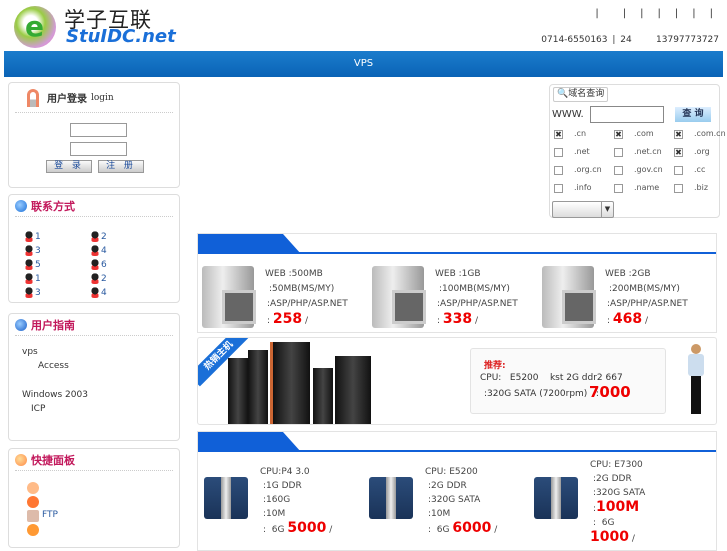  Describe the element at coordinates (588, 169) in the screenshot. I see `extension-label: .org.cn` at that location.